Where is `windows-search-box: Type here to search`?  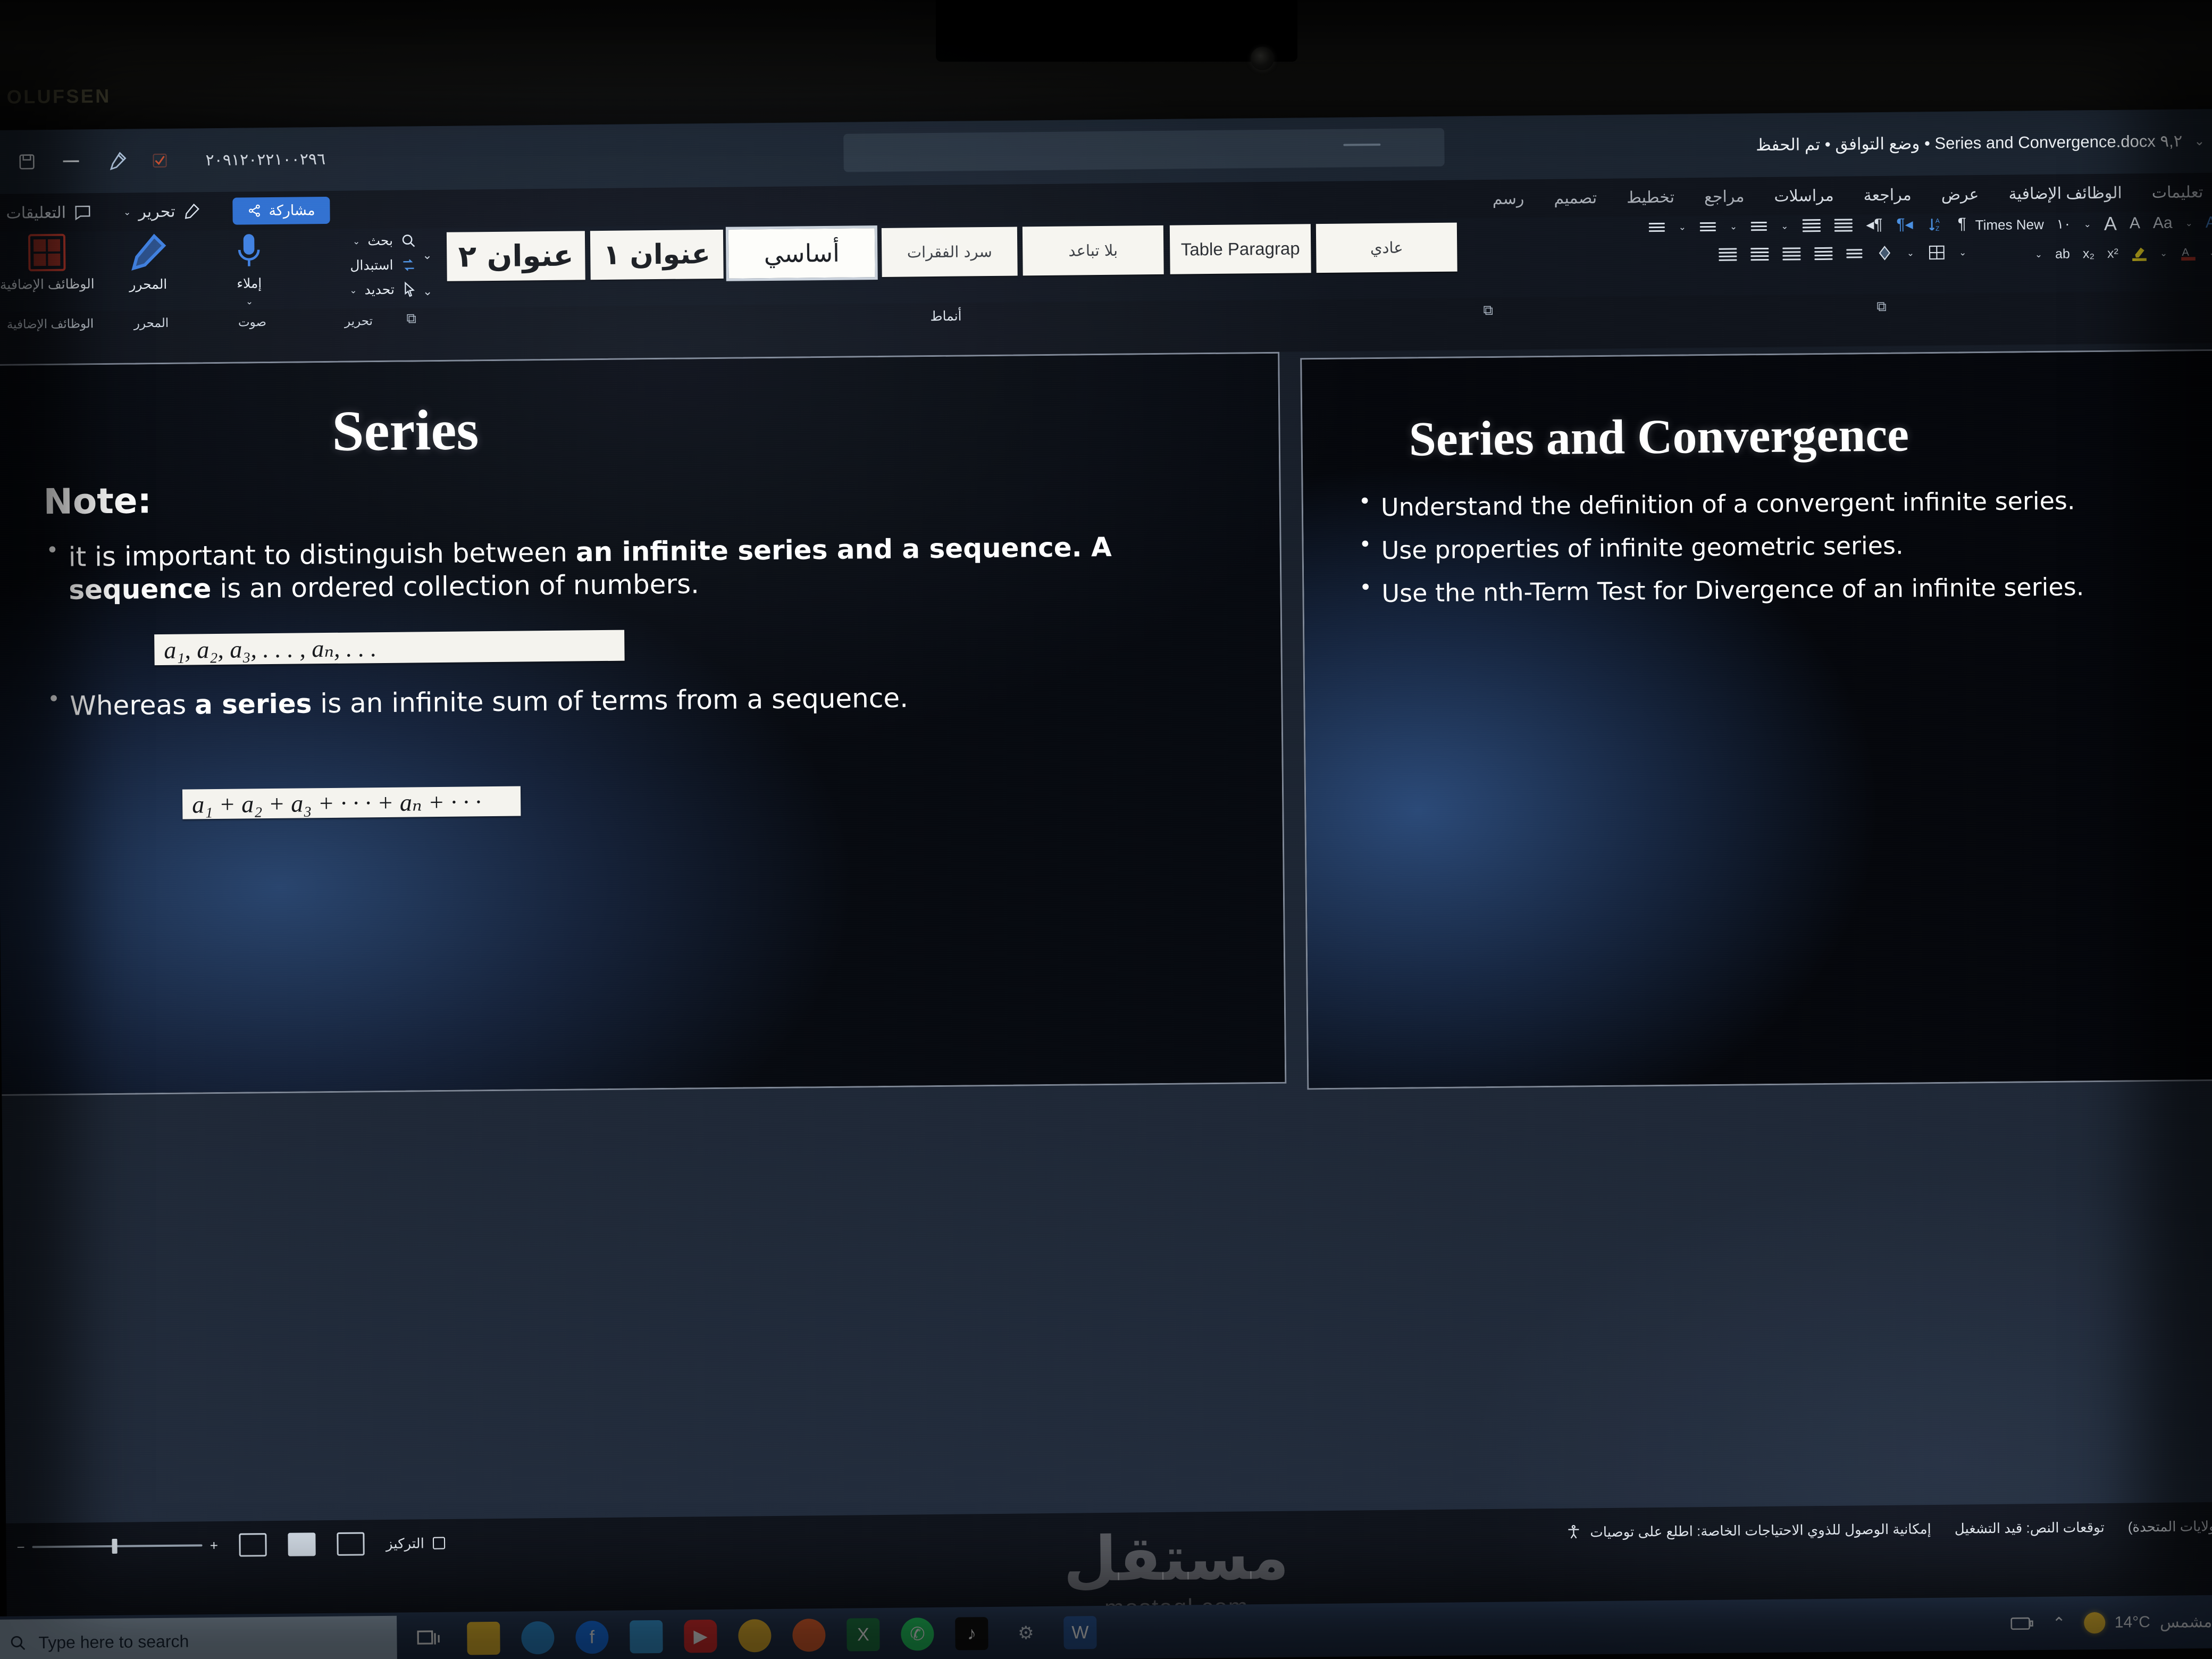
windows-search-box: Type here to search is located at coordinates (198, 1637).